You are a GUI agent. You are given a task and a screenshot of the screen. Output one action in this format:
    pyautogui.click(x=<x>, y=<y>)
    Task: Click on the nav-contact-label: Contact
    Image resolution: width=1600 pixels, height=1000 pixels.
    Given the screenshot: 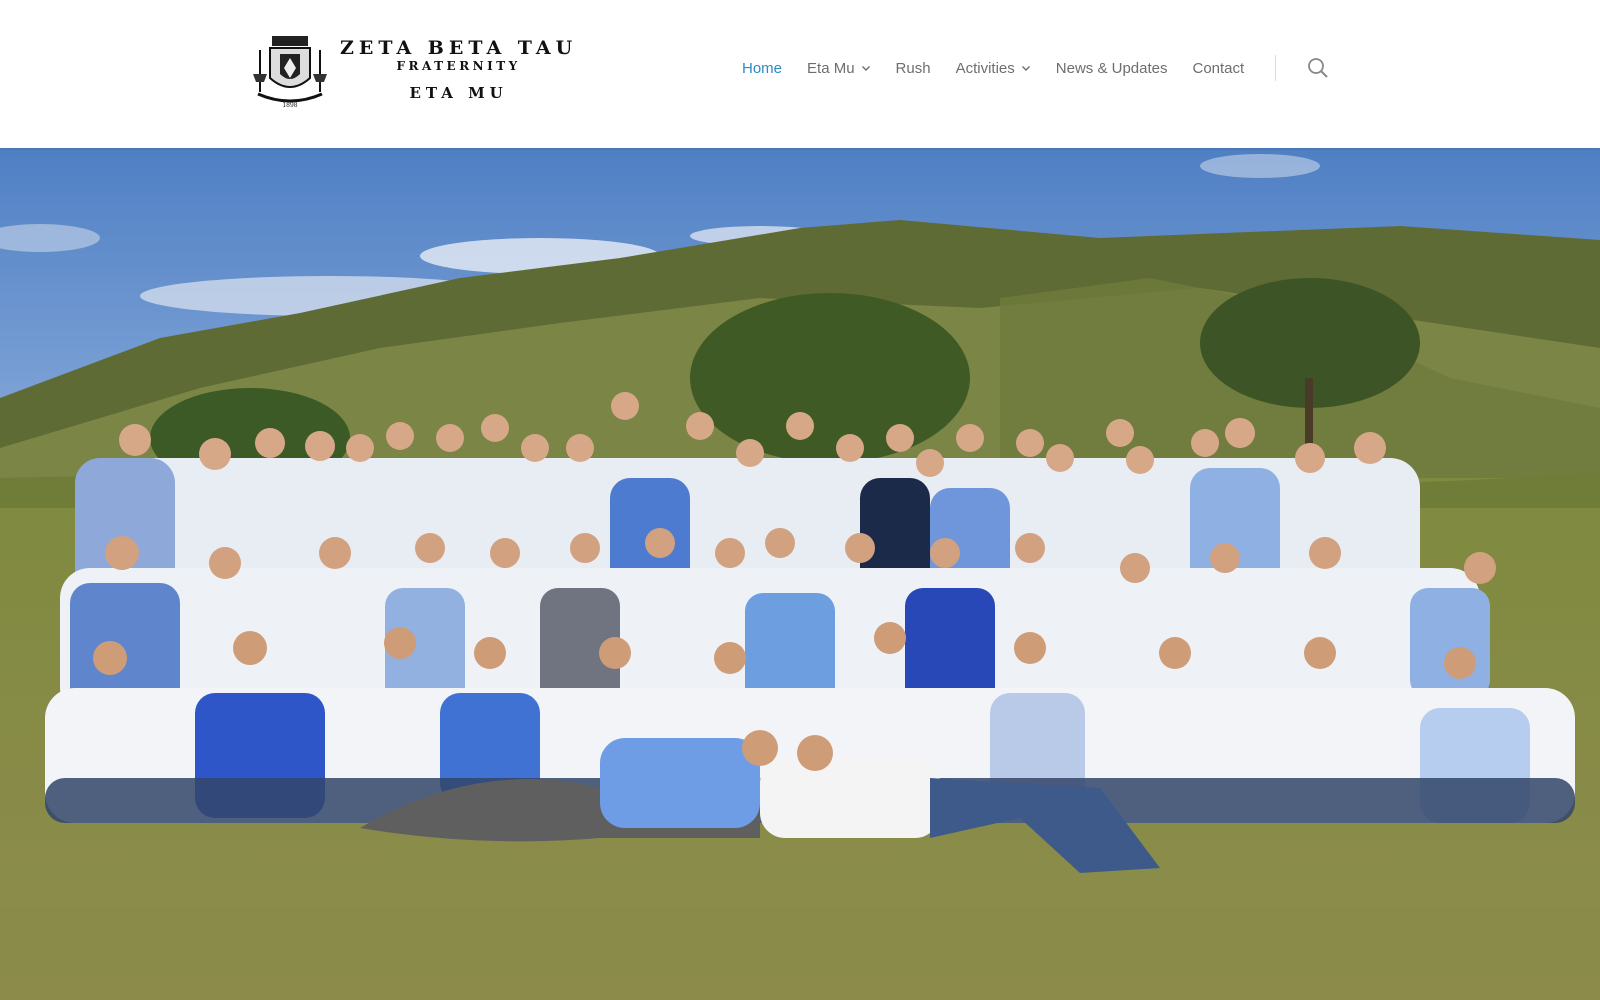 What is the action you would take?
    pyautogui.click(x=1218, y=68)
    